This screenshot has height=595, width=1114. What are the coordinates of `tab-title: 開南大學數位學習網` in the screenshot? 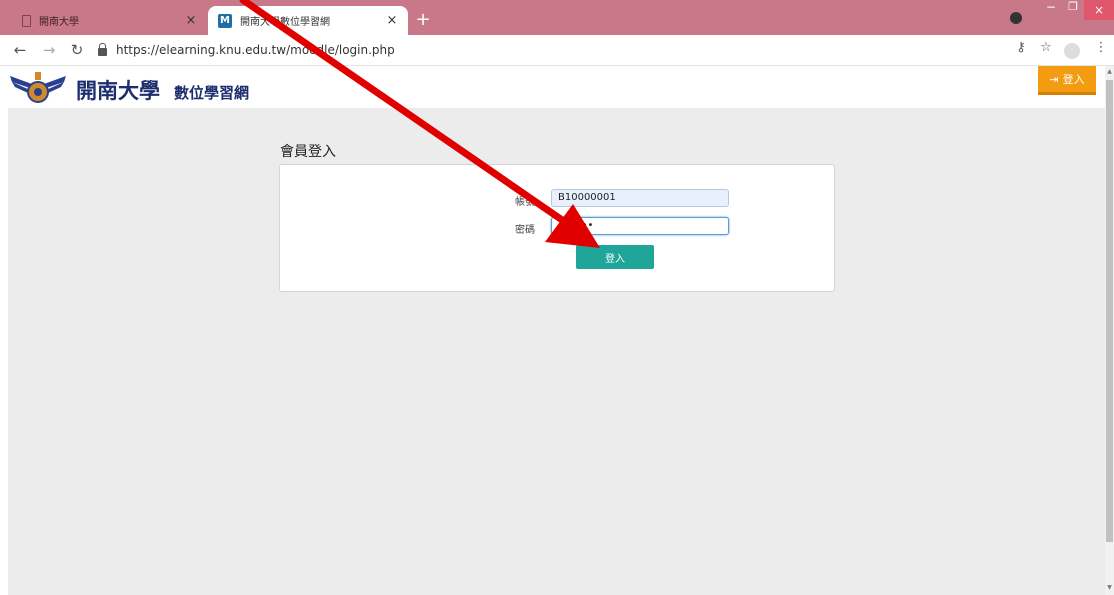 It's located at (285, 22).